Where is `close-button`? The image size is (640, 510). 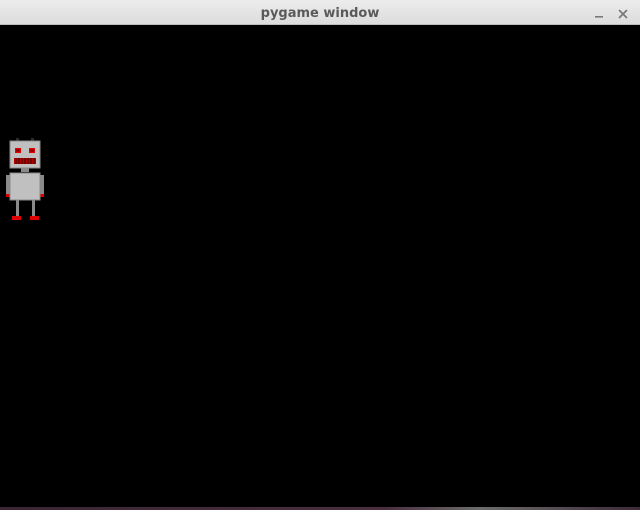 close-button is located at coordinates (623, 13).